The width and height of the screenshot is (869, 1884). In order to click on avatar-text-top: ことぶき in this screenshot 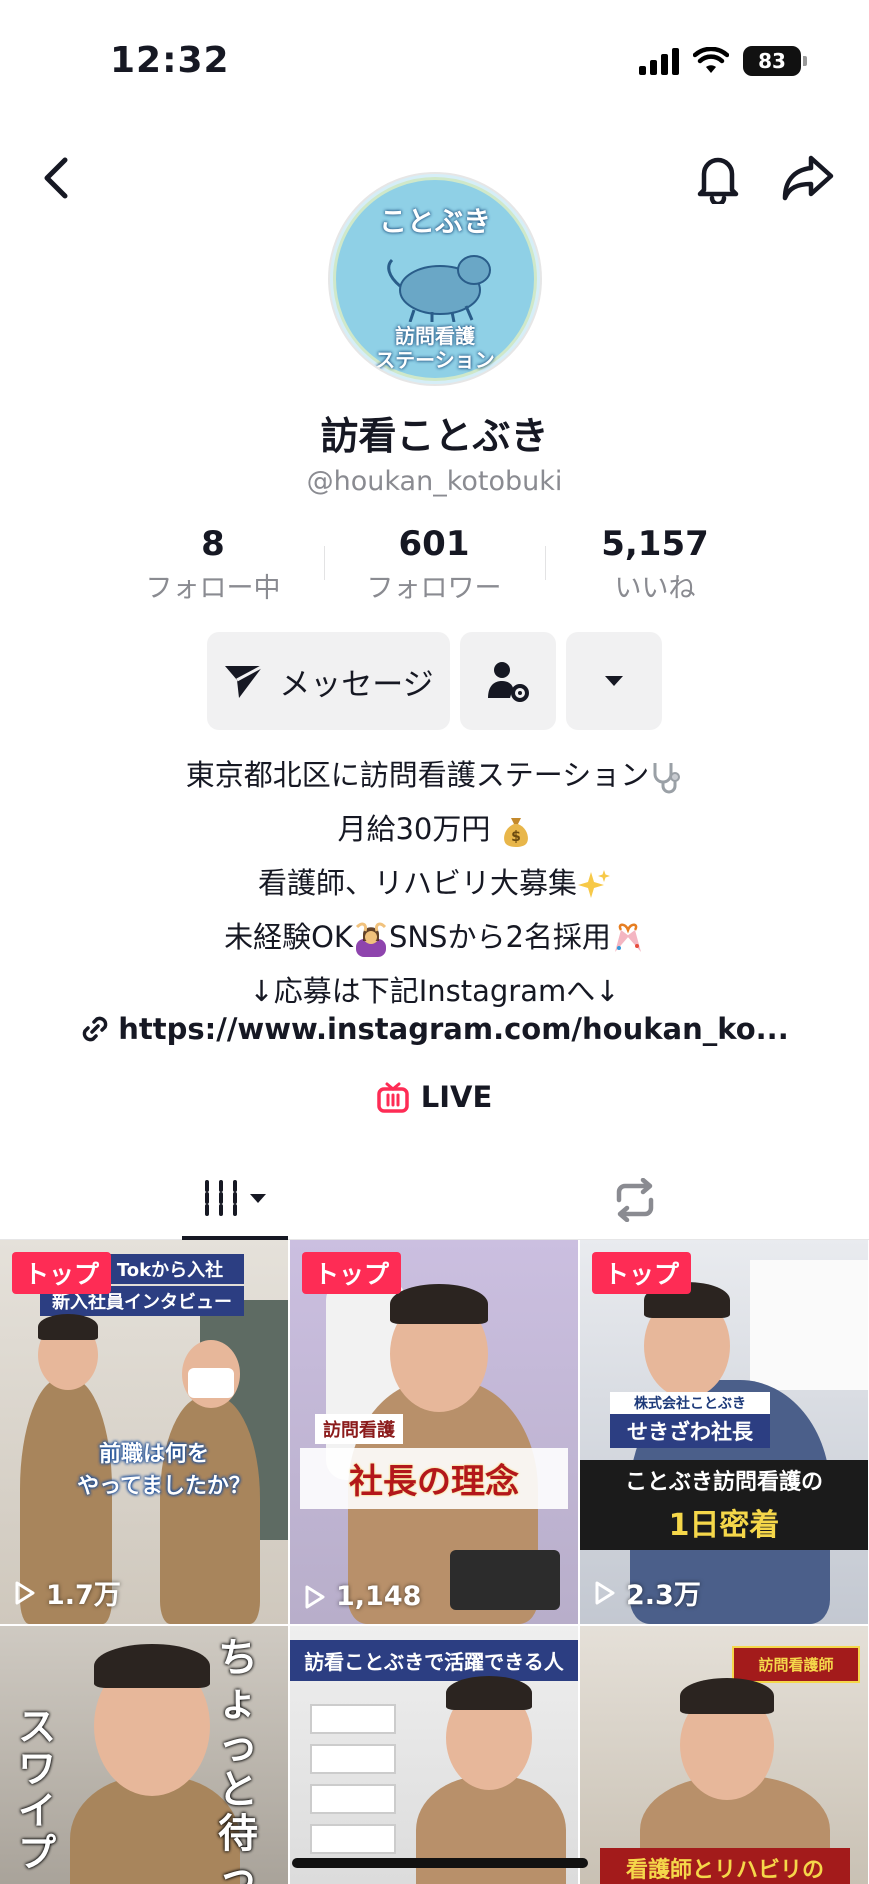, I will do `click(434, 221)`.